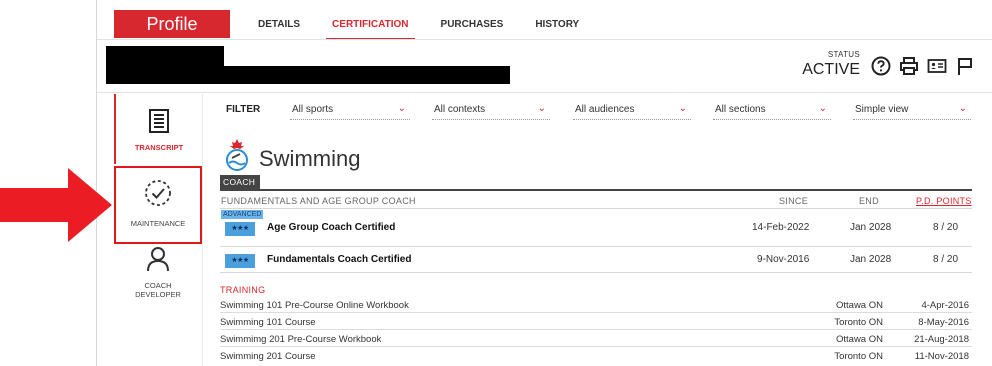 This screenshot has width=992, height=366. What do you see at coordinates (434, 27) in the screenshot?
I see `top-tabs: DETAILS CERTIFICATION PURCHASES HISTORY` at bounding box center [434, 27].